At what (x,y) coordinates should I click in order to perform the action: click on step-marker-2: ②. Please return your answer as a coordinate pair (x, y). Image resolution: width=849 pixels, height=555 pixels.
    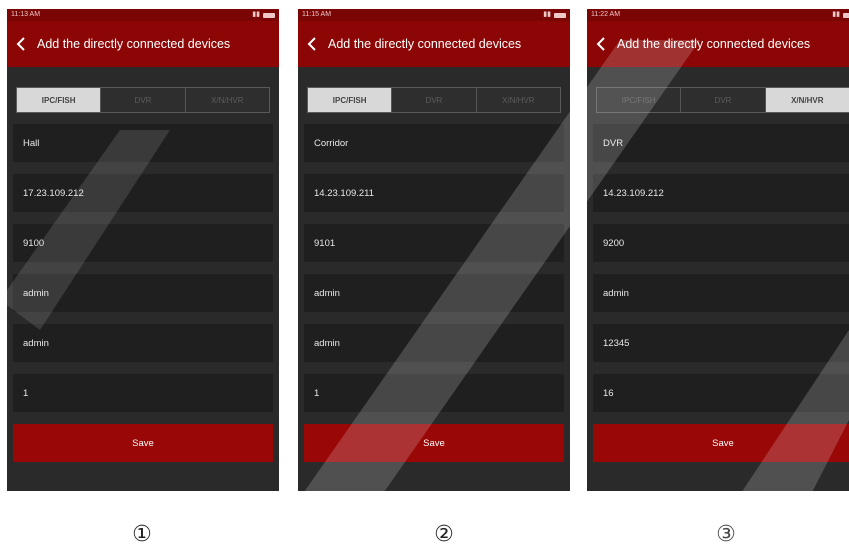
    Looking at the image, I should click on (444, 534).